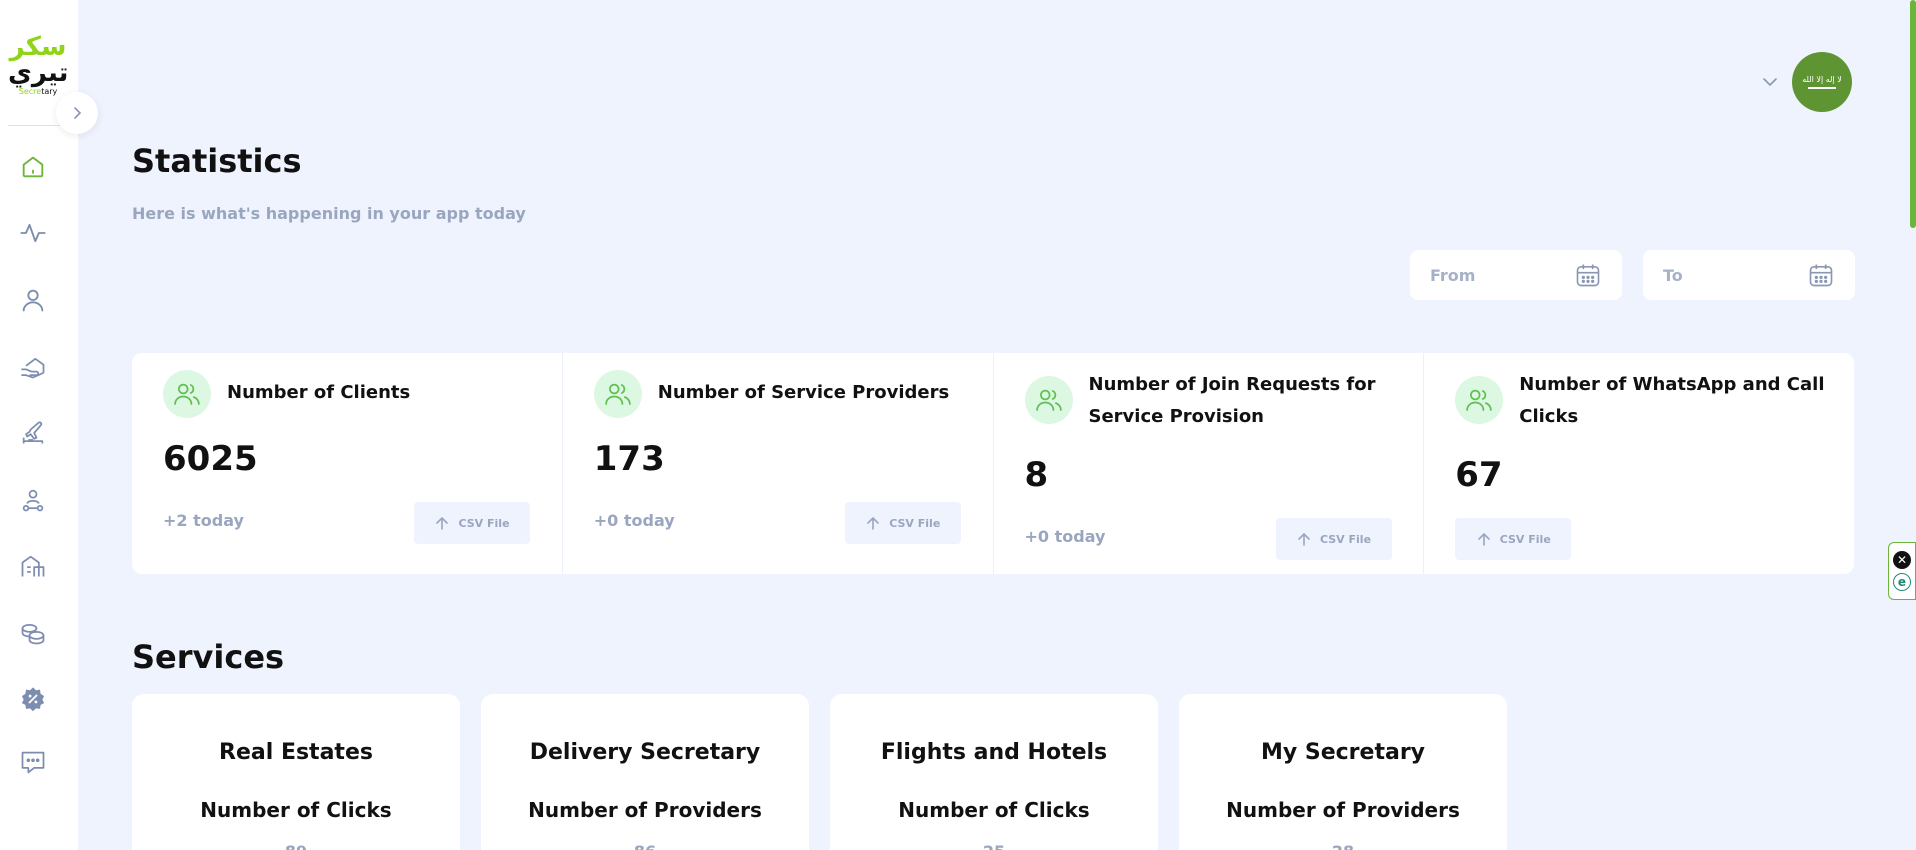 The image size is (1916, 850). What do you see at coordinates (994, 752) in the screenshot?
I see `service-name: Flights and Hotels` at bounding box center [994, 752].